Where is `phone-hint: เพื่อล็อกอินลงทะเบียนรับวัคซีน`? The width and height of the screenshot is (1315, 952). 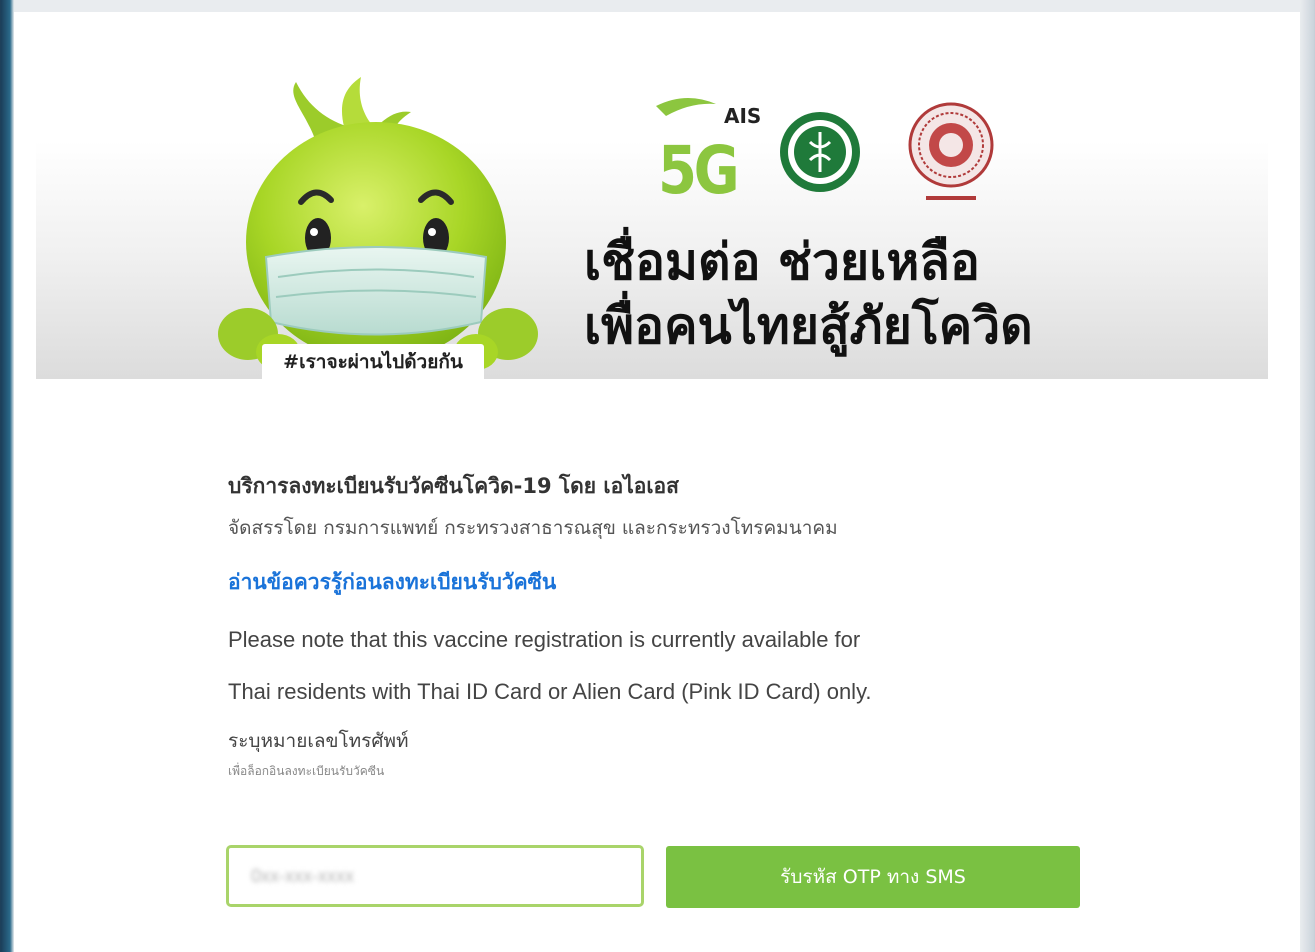
phone-hint: เพื่อล็อกอินลงทะเบียนรับวัคซีน is located at coordinates (306, 771).